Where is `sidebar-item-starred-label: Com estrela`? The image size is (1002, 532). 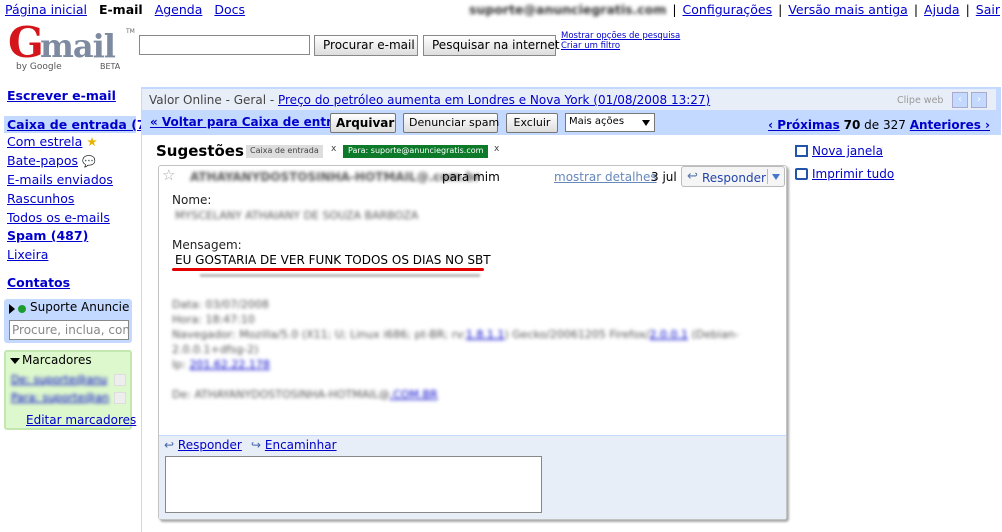
sidebar-item-starred-label: Com estrela is located at coordinates (45, 141).